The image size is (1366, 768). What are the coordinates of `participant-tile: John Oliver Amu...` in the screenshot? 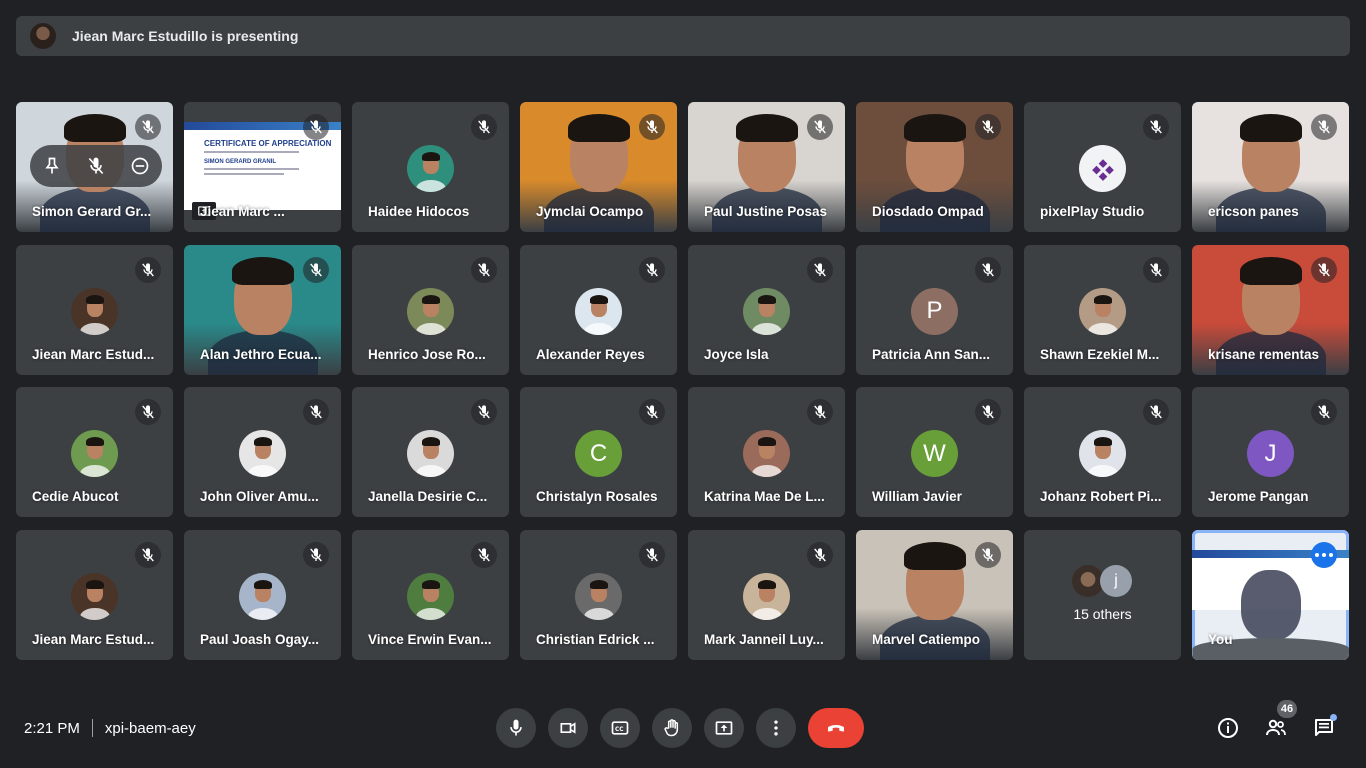 It's located at (262, 452).